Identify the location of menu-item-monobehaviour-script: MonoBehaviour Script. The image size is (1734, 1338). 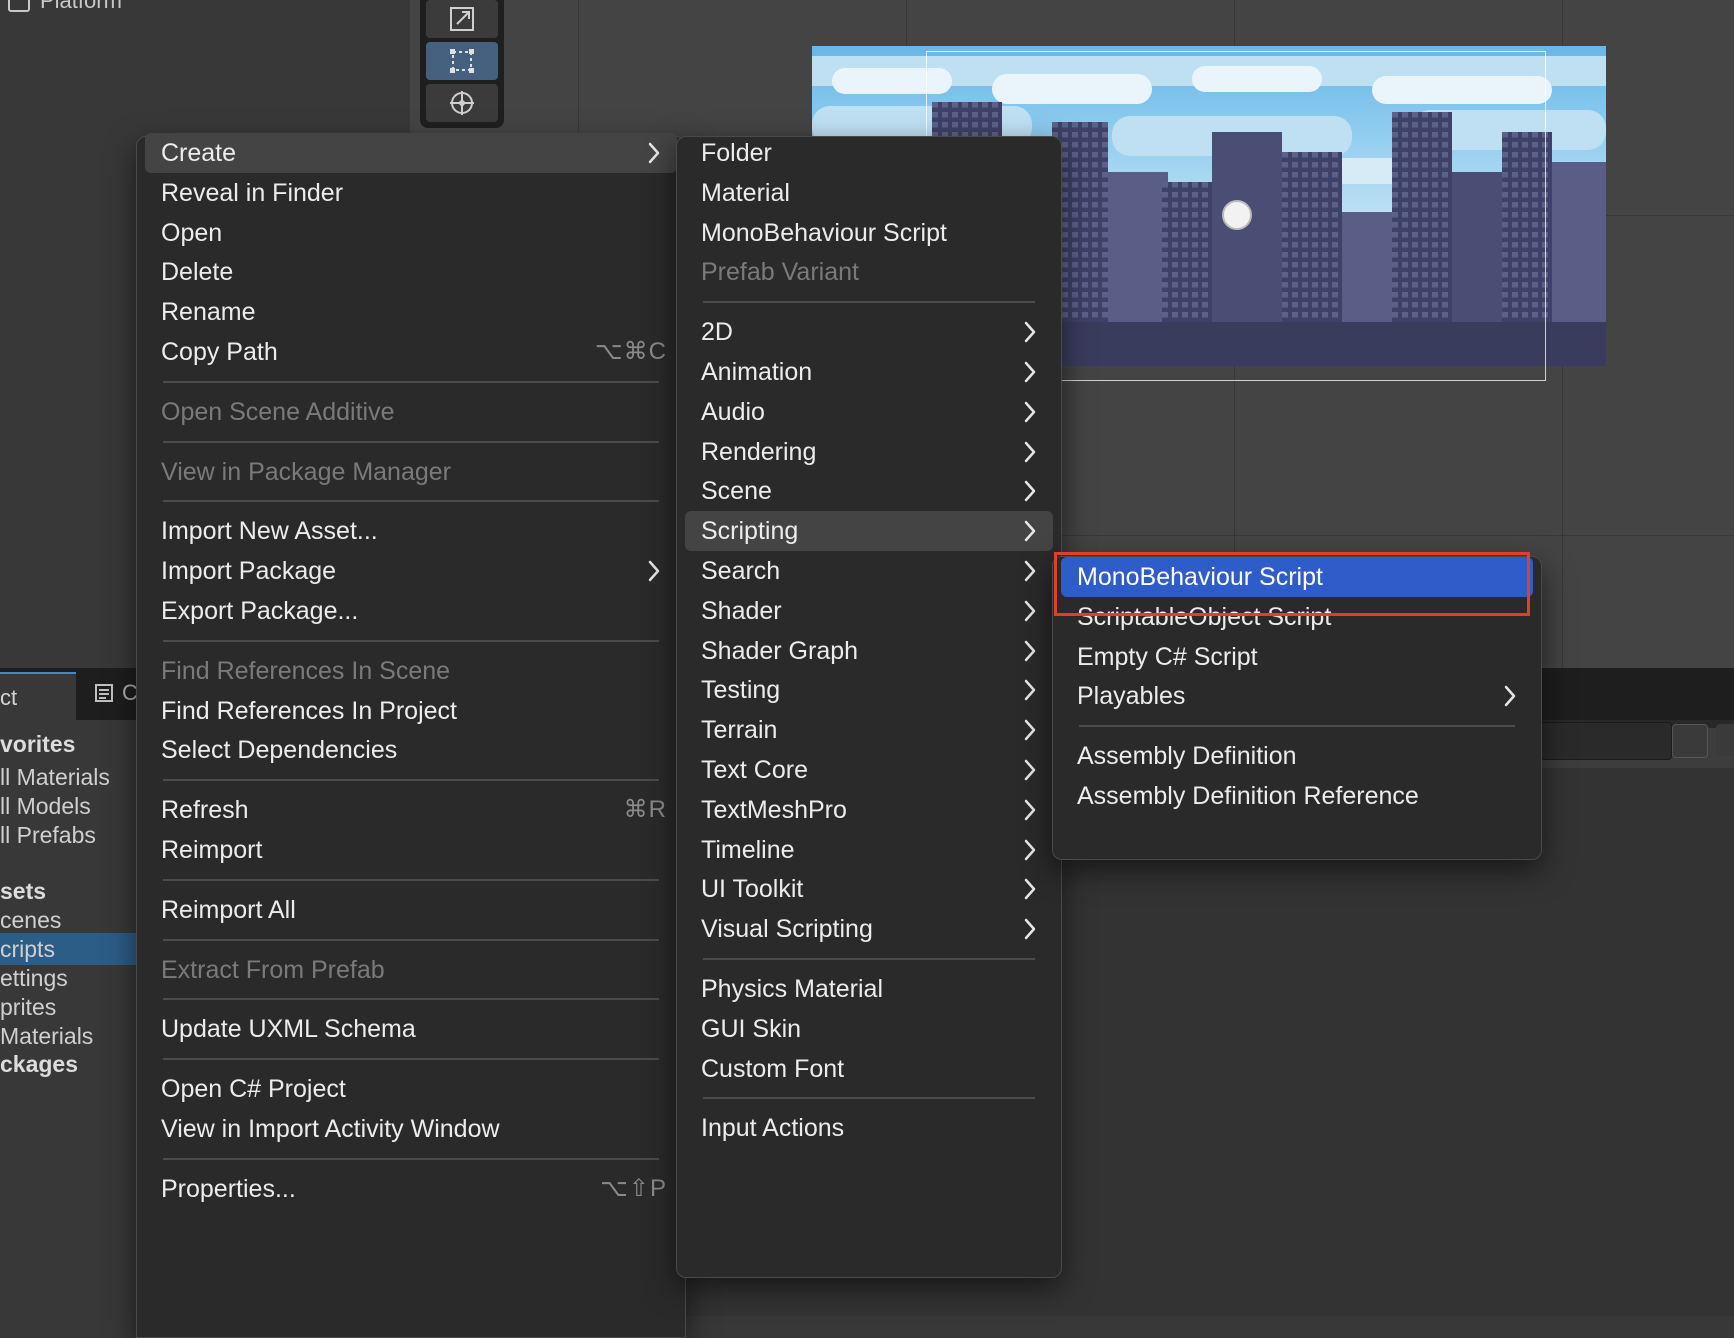
(869, 233).